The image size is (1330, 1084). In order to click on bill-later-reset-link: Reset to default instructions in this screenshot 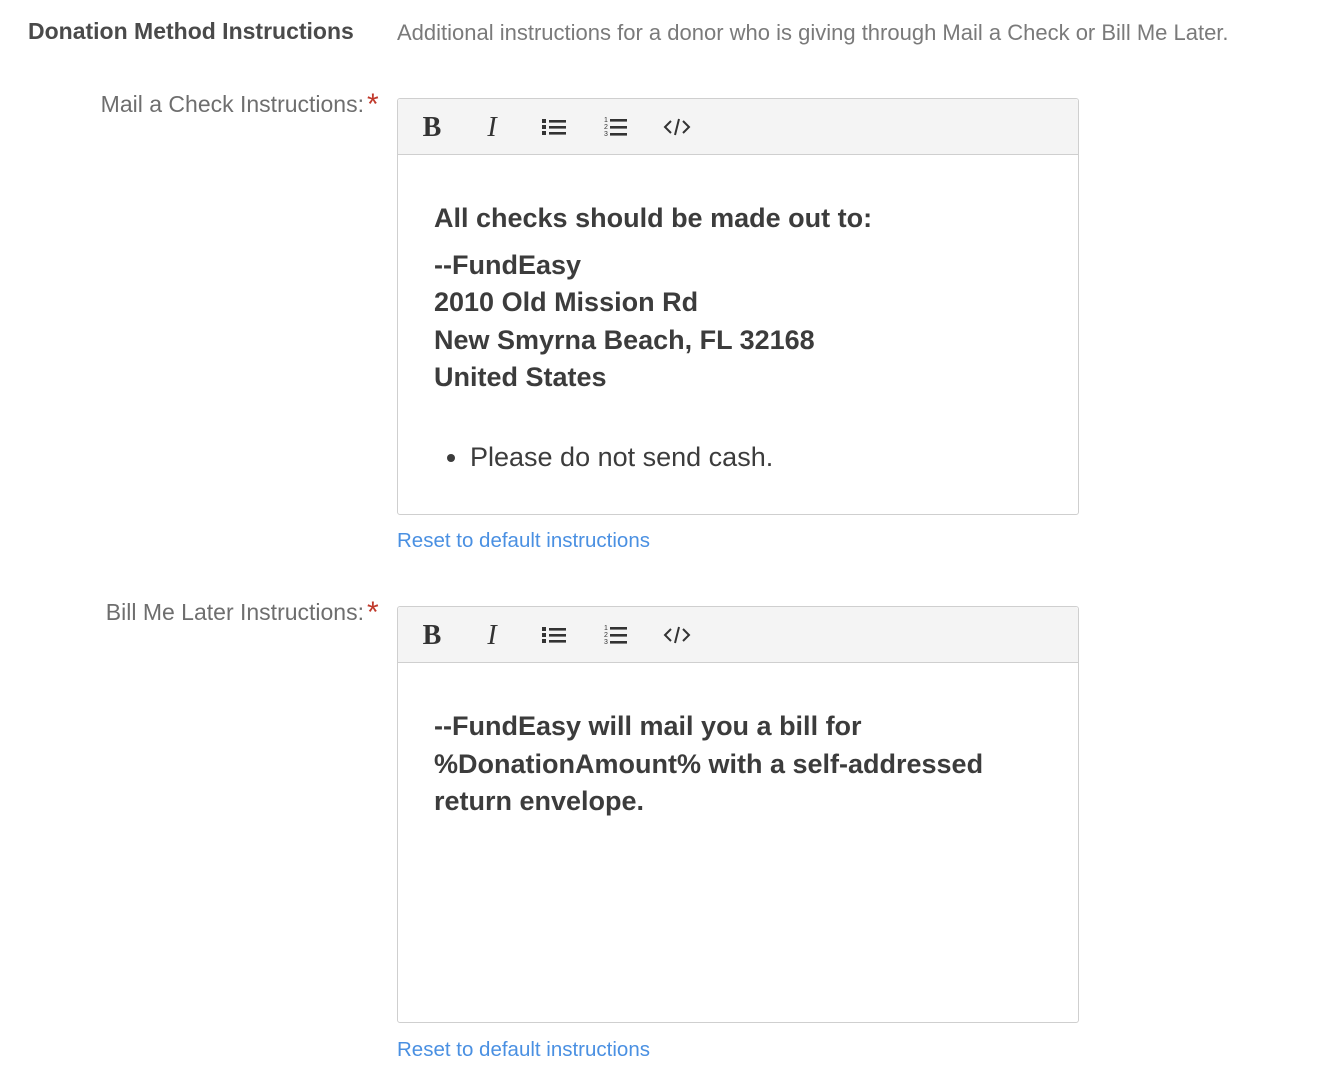, I will do `click(523, 1050)`.